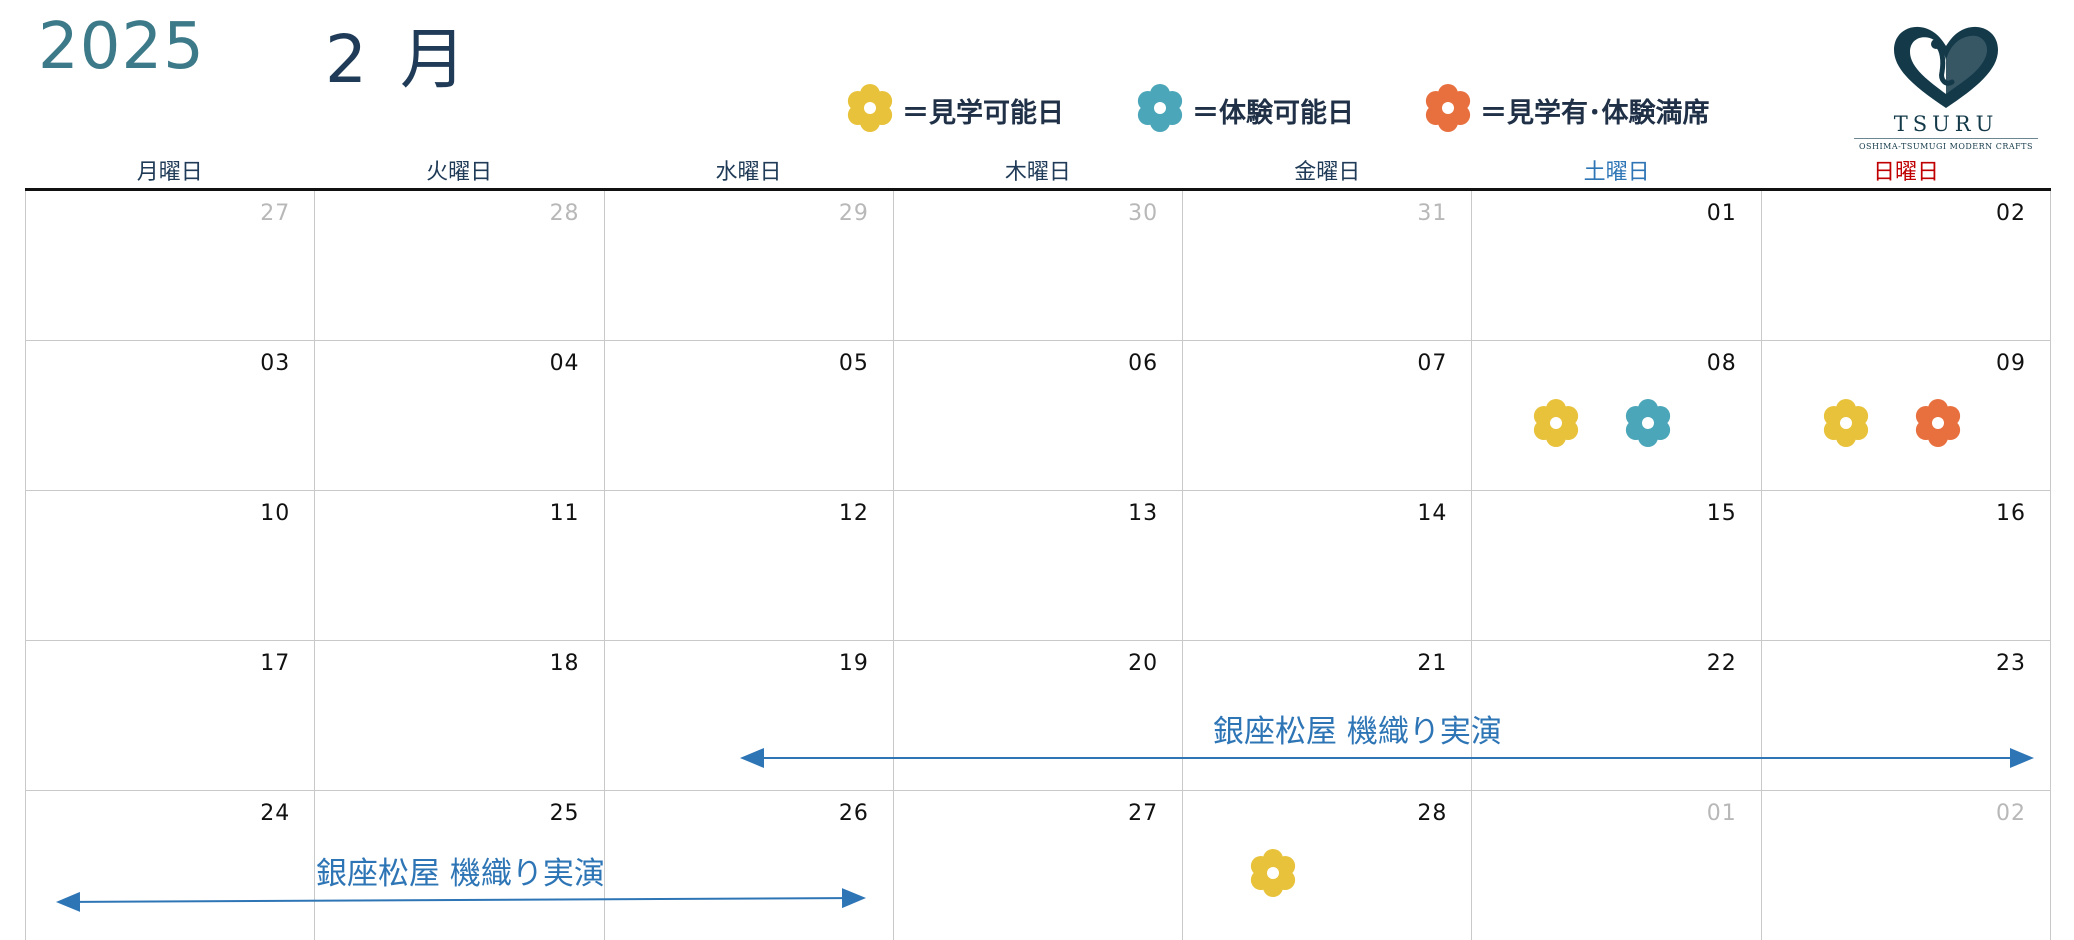  I want to click on month-title: 2 月, so click(398, 59).